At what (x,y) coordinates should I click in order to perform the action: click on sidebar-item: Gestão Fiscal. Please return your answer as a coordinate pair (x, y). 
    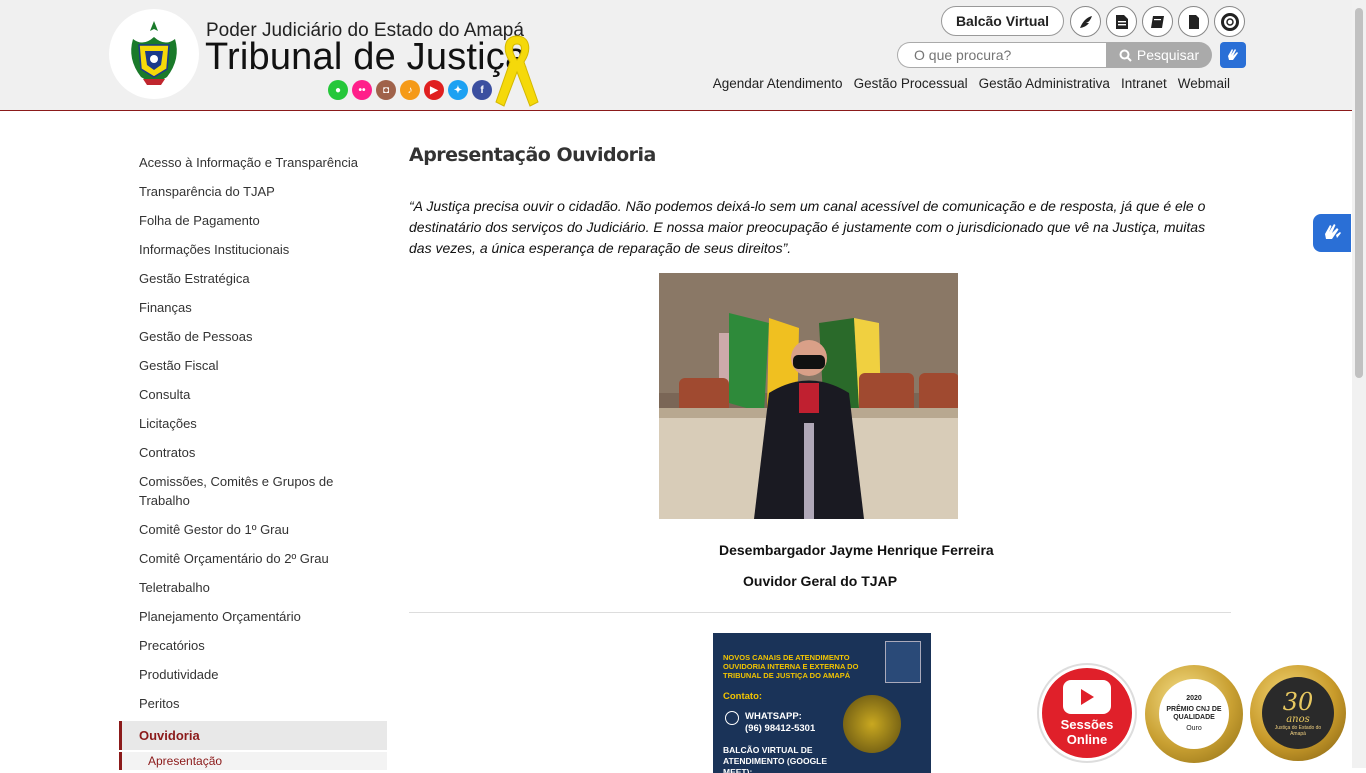
    Looking at the image, I should click on (253, 365).